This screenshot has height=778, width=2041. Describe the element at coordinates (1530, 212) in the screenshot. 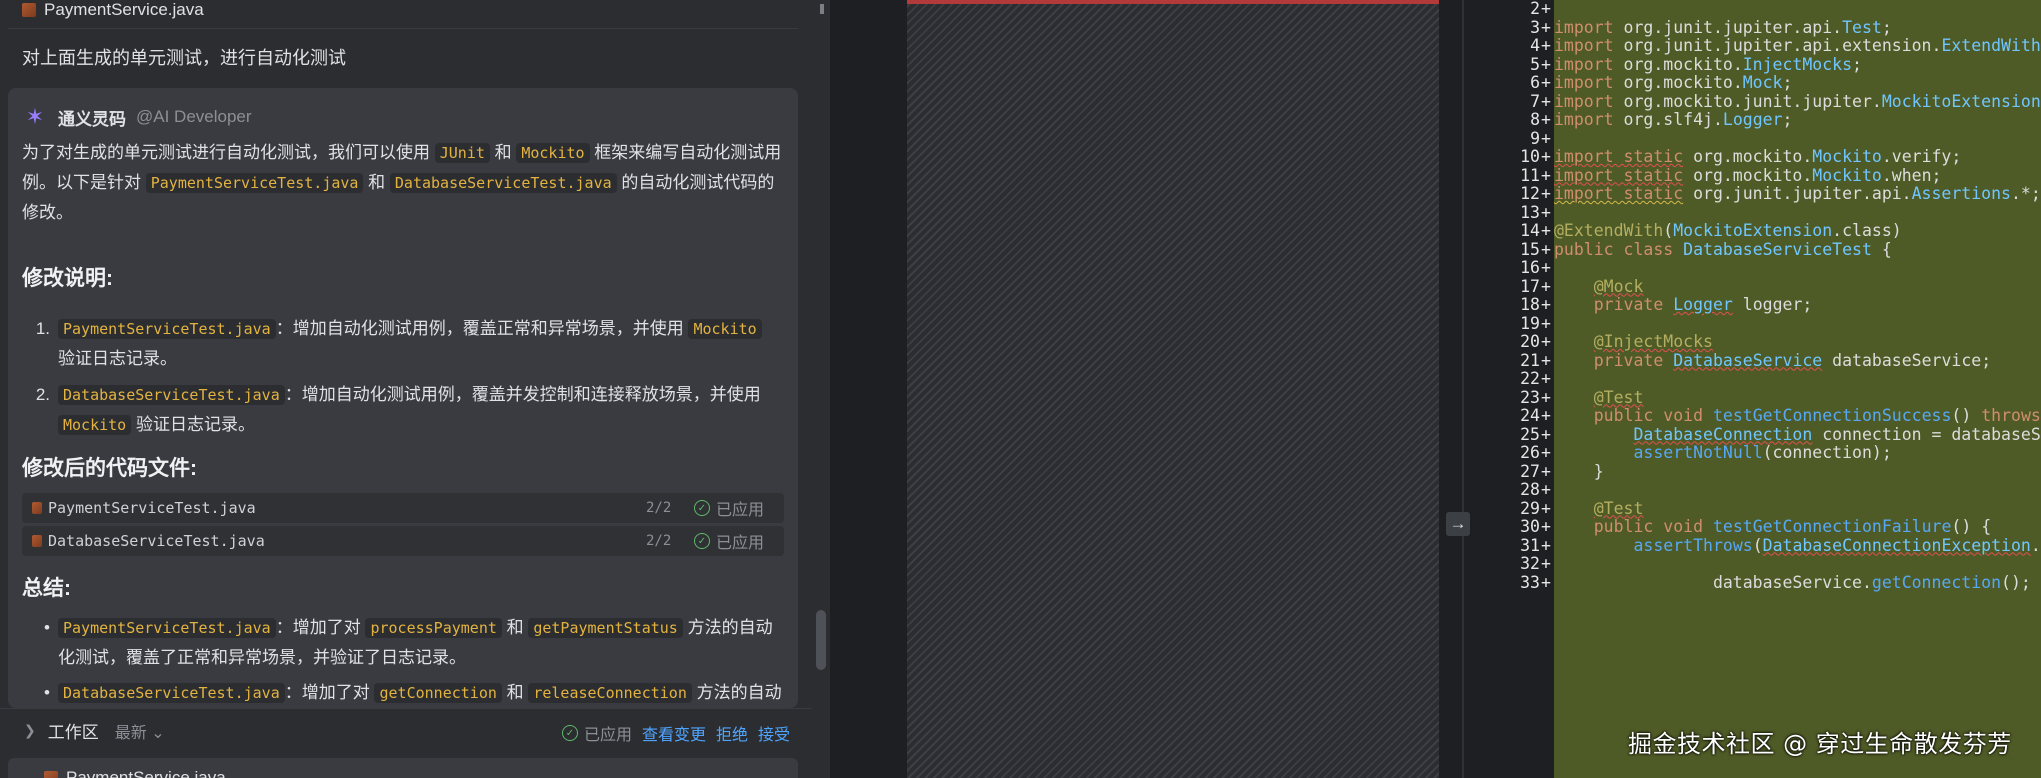

I see `line-number: 13` at that location.